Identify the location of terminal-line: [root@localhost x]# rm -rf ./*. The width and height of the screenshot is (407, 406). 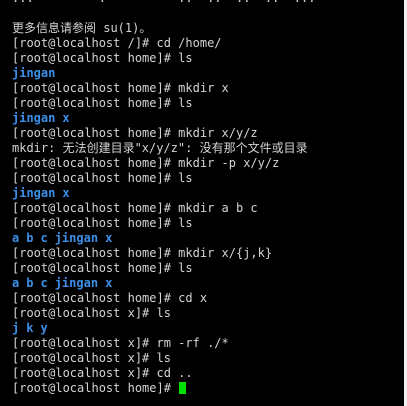
(120, 343).